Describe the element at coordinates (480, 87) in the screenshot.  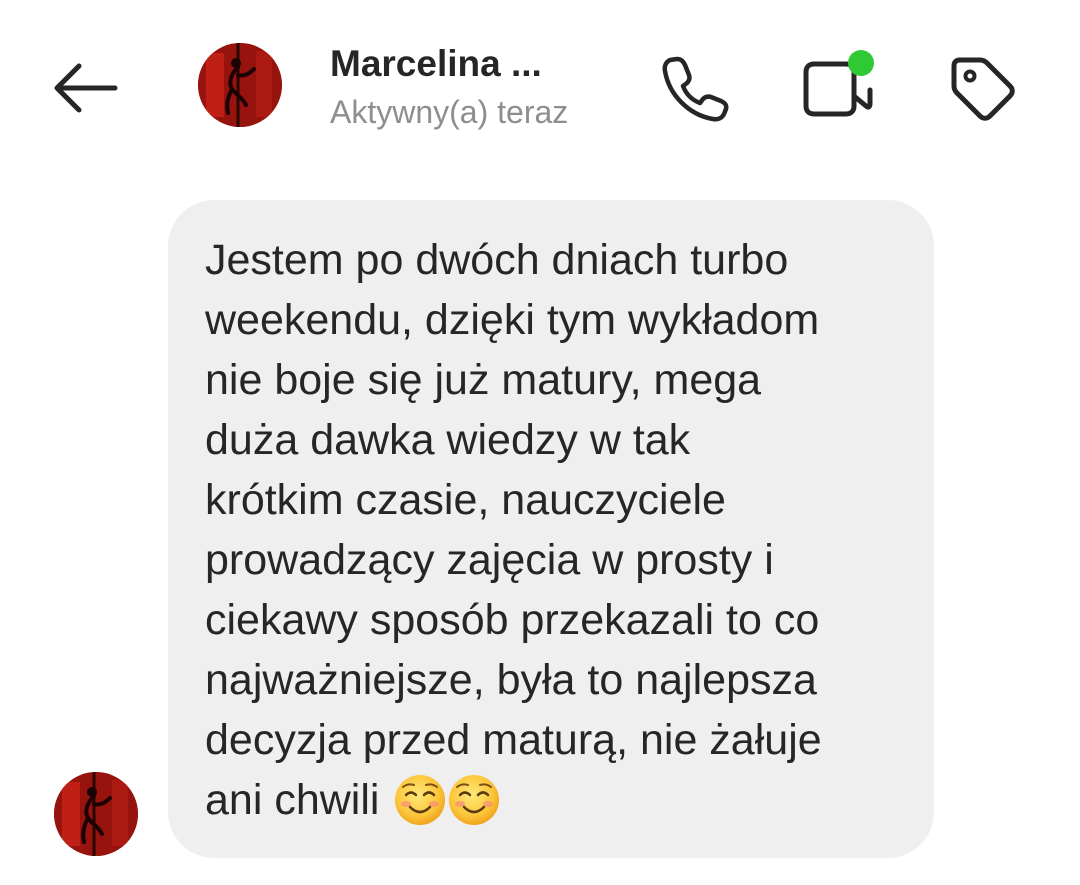
I see `contact-info: Marcelina ... Aktywny(a) teraz` at that location.